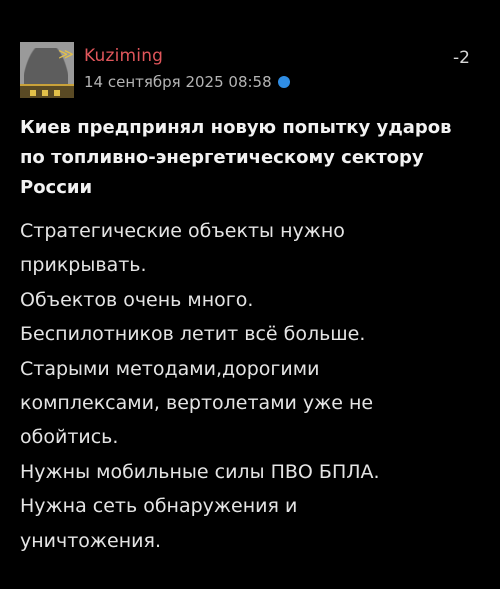 The image size is (500, 589). Describe the element at coordinates (193, 334) in the screenshot. I see `body-line: Беспилотников летит всё больше.` at that location.